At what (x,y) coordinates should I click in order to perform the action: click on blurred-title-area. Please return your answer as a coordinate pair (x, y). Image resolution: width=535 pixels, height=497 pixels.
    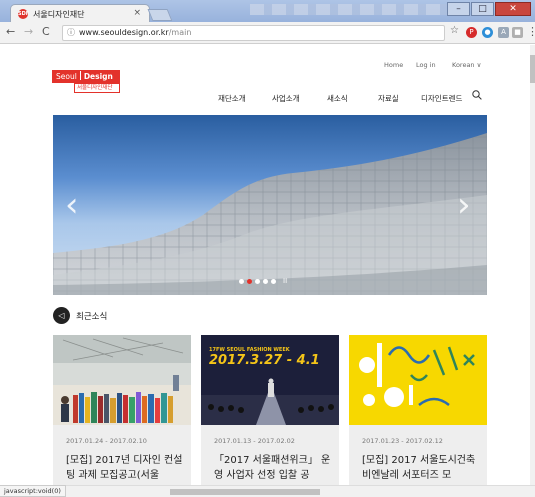
    Looking at the image, I should click on (350, 9).